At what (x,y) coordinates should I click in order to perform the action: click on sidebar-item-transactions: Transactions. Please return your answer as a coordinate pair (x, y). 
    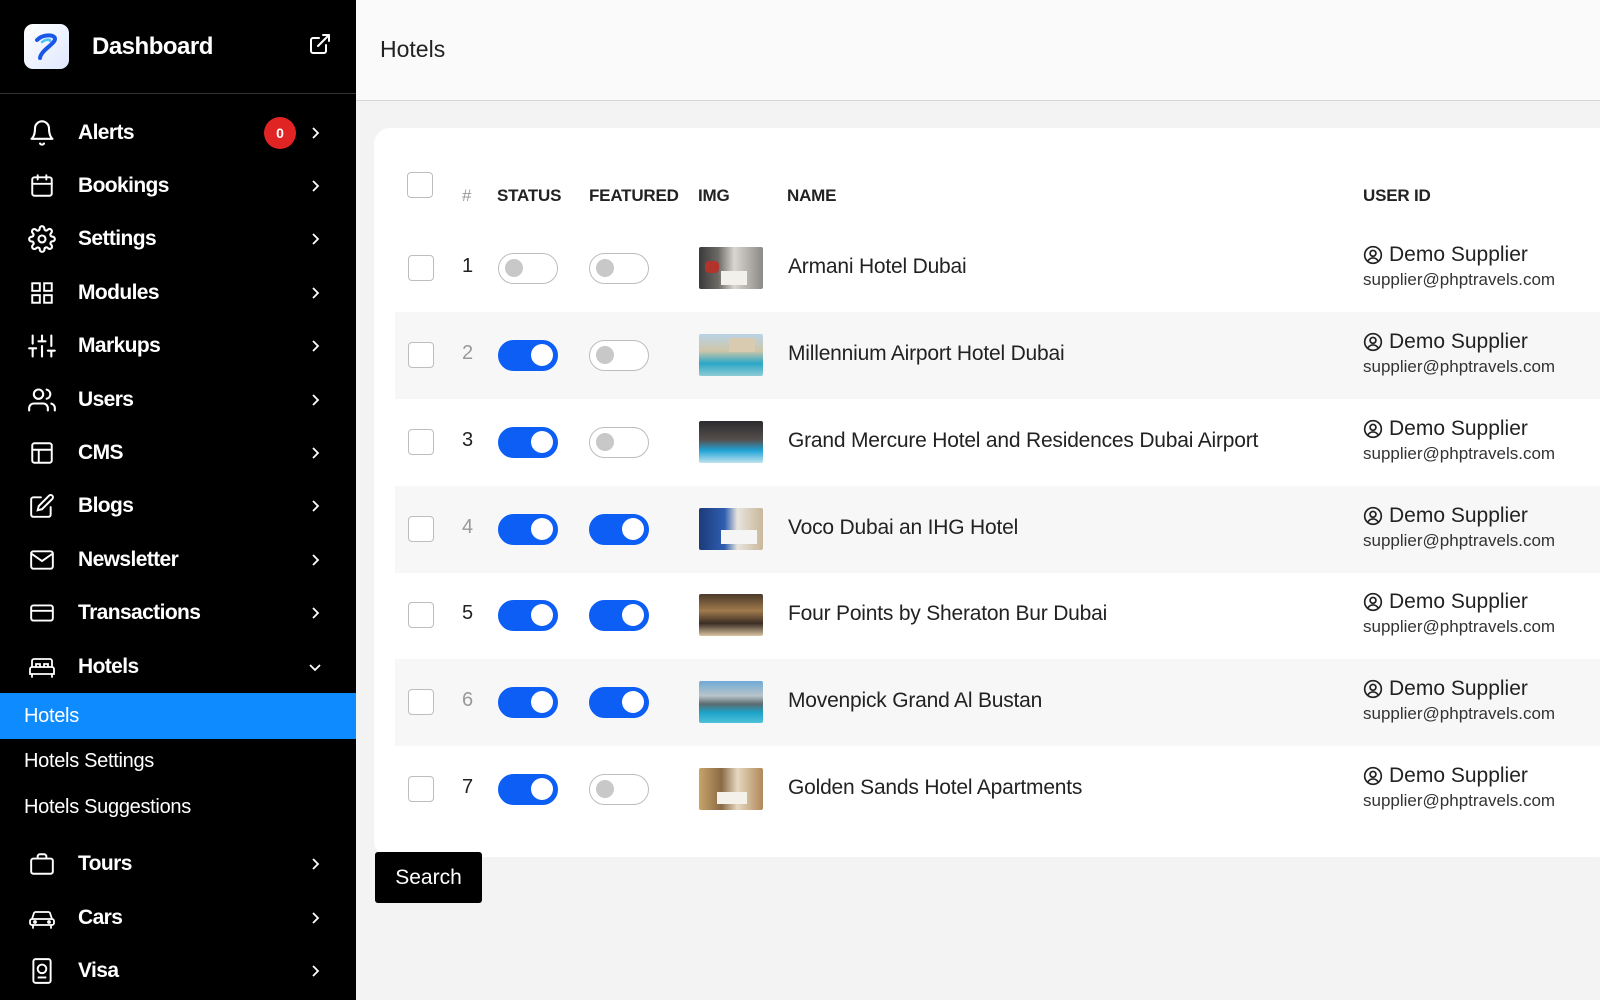
    Looking at the image, I should click on (178, 613).